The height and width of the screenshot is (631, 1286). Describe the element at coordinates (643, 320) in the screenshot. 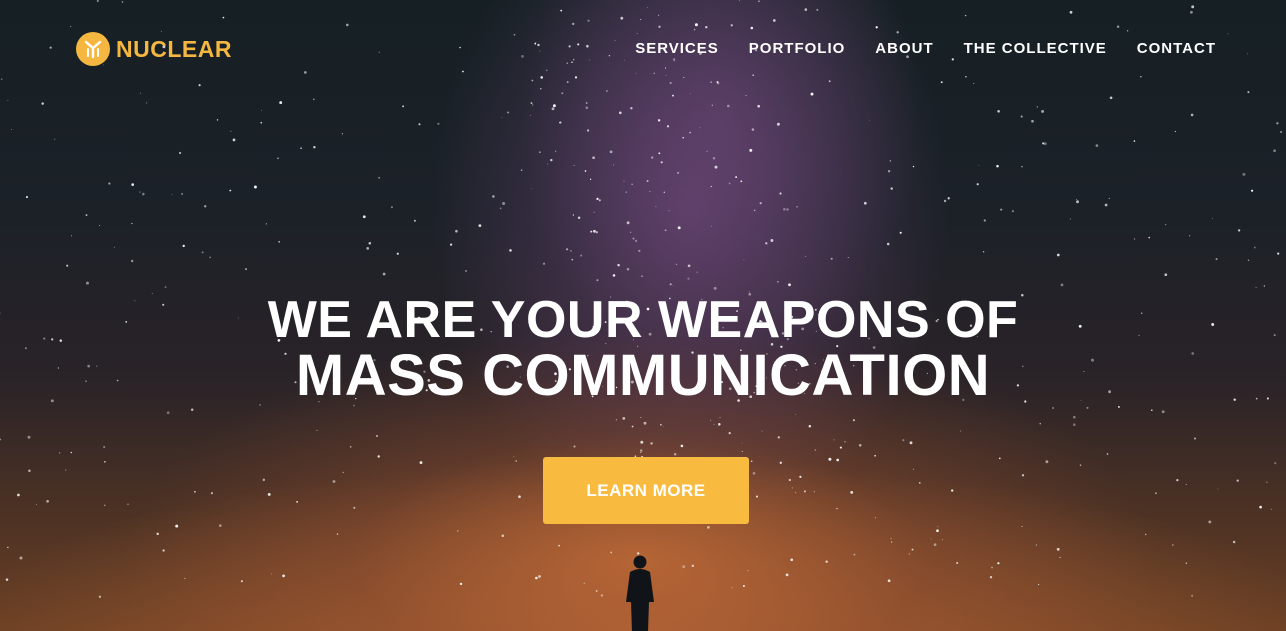

I see `hero-headline-line1: WE ARE YOUR WEAPONS OF` at that location.